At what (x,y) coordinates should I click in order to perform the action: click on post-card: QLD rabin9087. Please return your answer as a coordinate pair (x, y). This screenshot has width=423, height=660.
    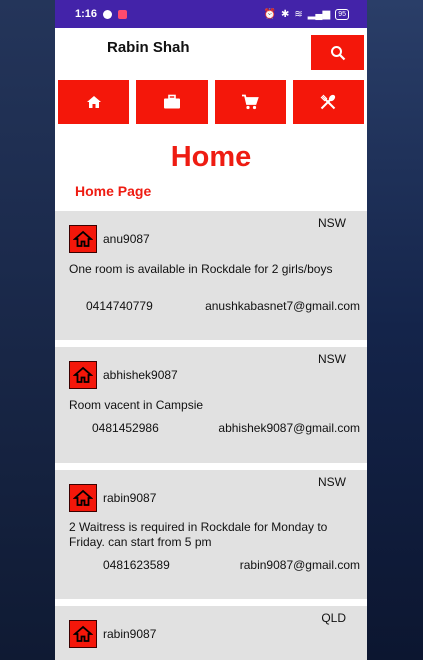
    Looking at the image, I should click on (211, 633).